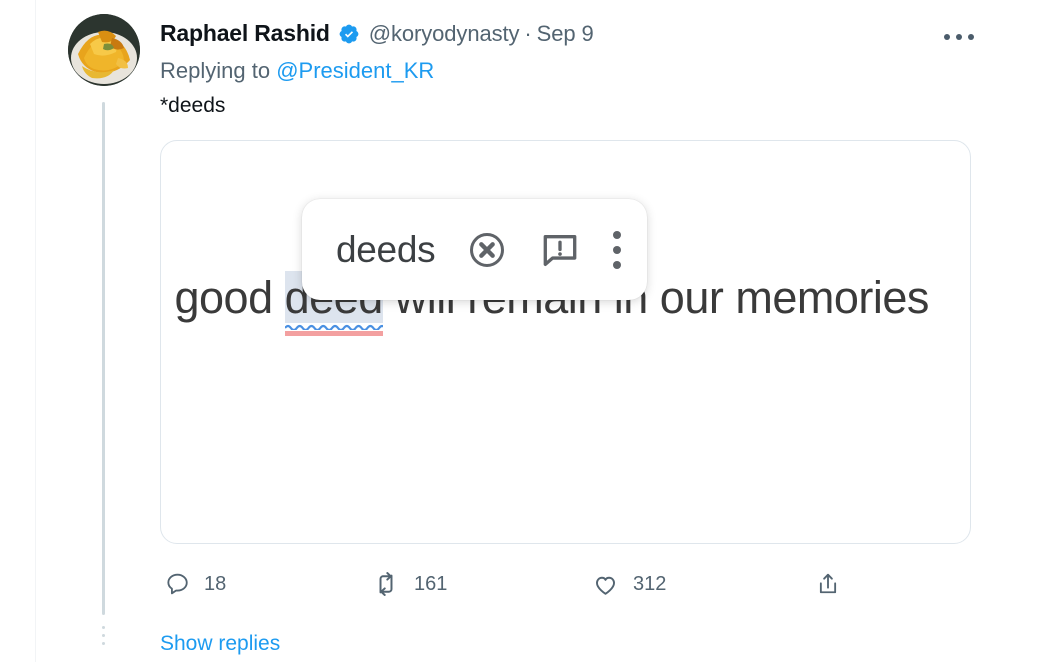 The width and height of the screenshot is (1043, 662). What do you see at coordinates (333, 327) in the screenshot?
I see `spellcheck-squiggle-icon` at bounding box center [333, 327].